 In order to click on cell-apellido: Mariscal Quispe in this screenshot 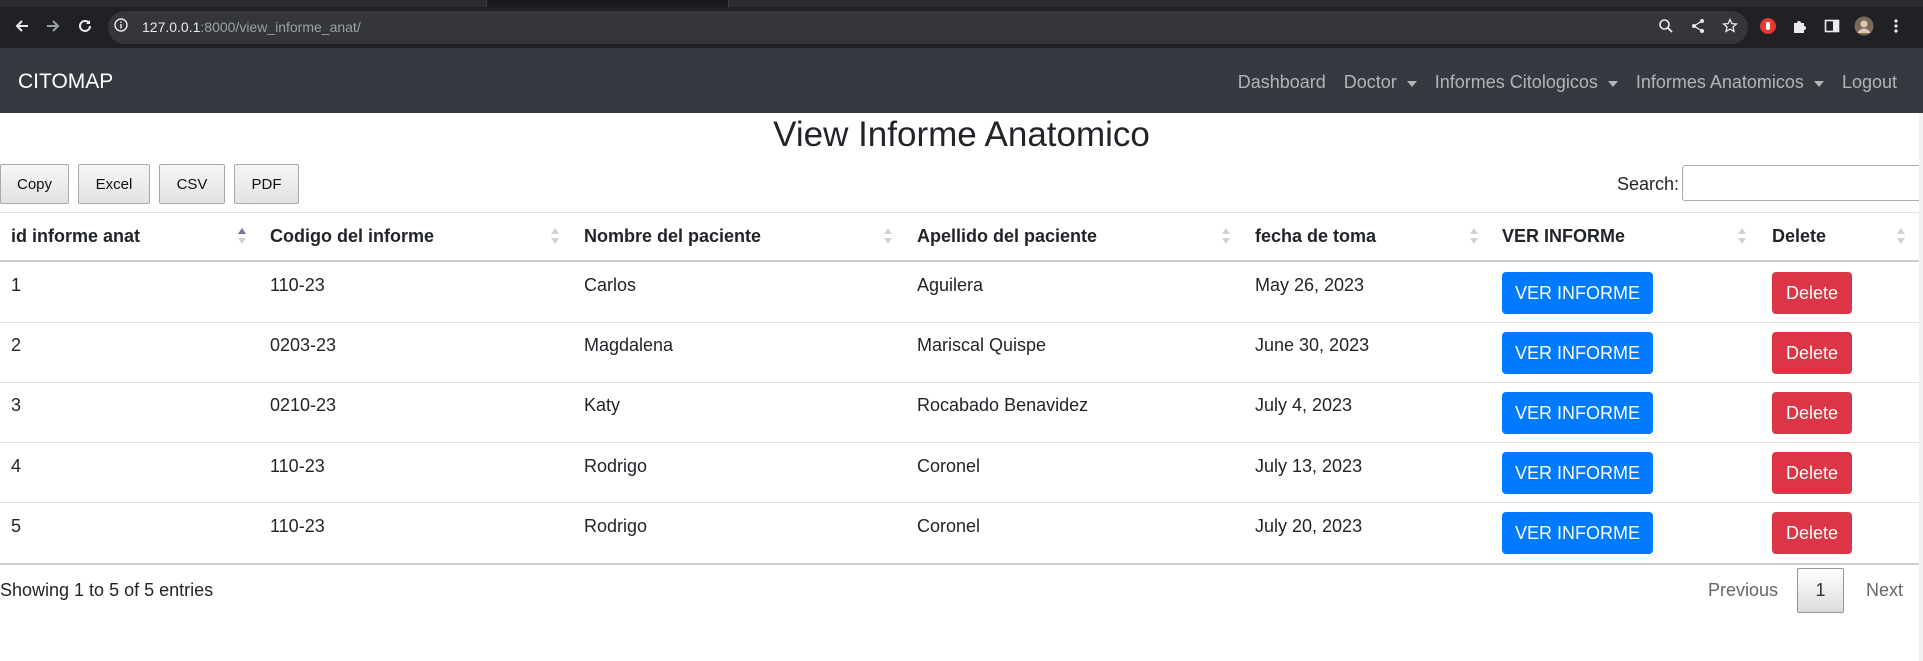, I will do `click(982, 345)`.